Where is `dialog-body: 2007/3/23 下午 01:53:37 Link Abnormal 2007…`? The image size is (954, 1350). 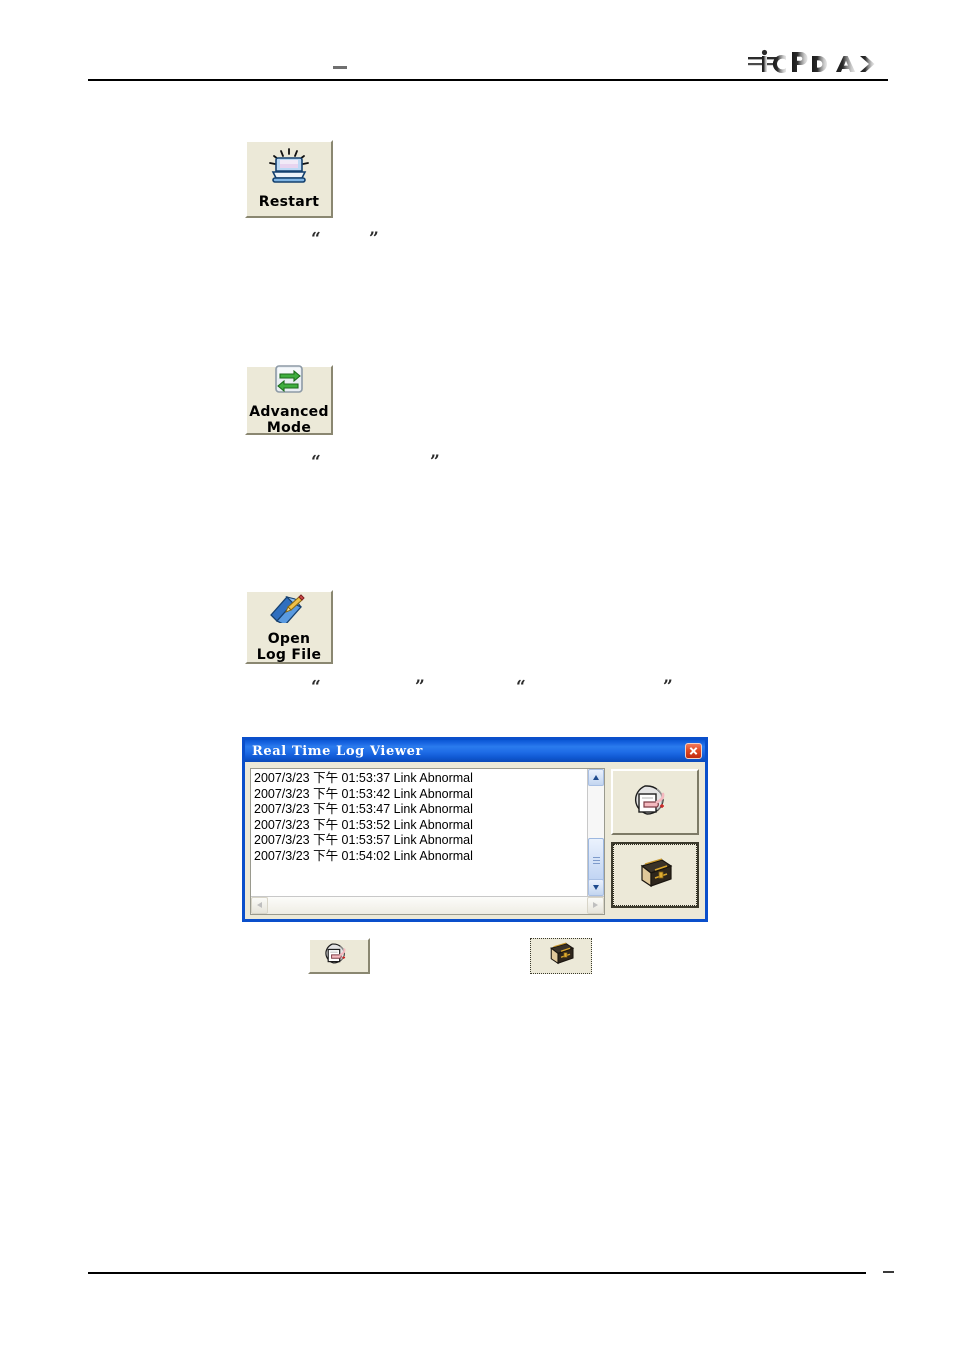 dialog-body: 2007/3/23 下午 01:53:37 Link Abnormal 2007… is located at coordinates (475, 840).